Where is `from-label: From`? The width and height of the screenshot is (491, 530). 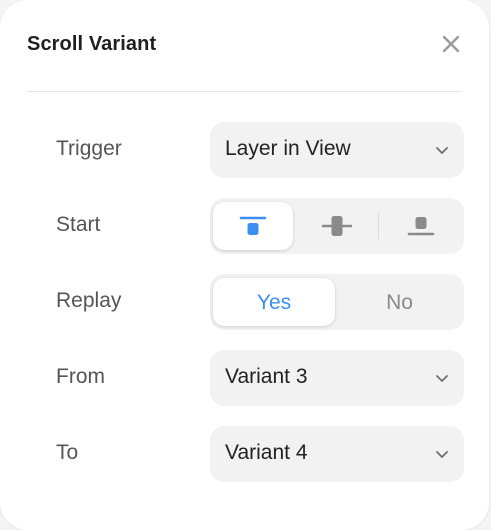 from-label: From is located at coordinates (80, 376).